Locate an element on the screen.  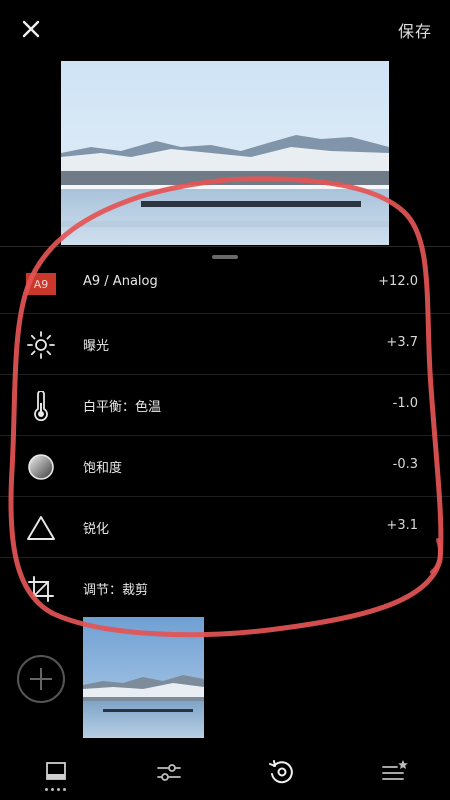
edit-row-white-balance: 白平衡：色温 -1.0 is located at coordinates (225, 405).